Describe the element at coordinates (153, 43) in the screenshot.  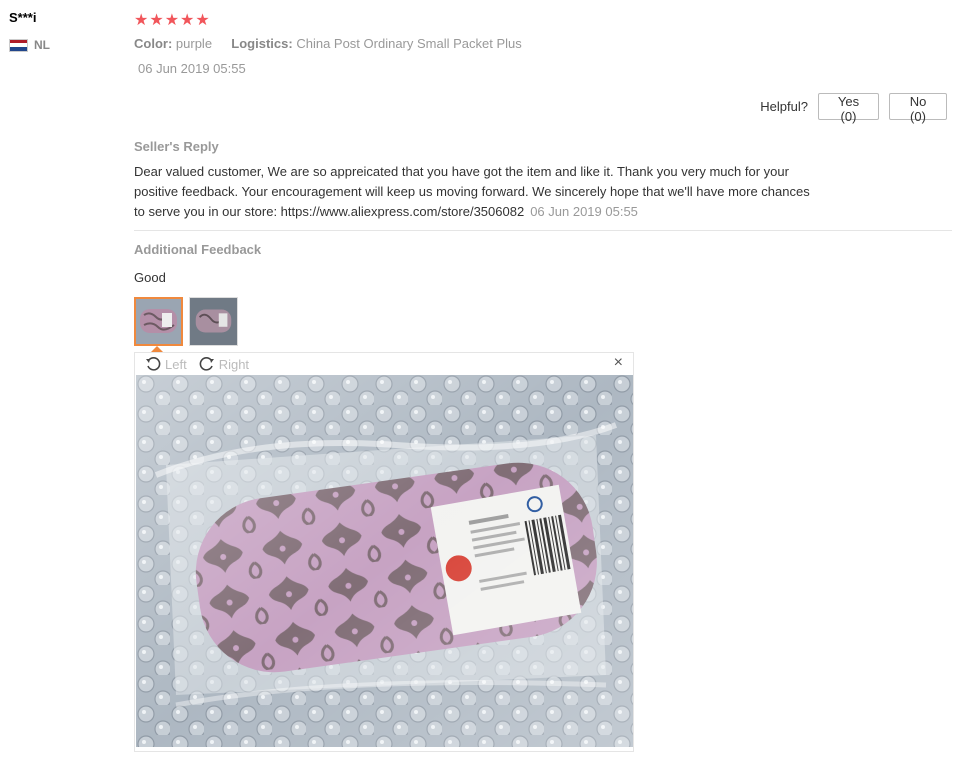
I see `color-label: Color:` at that location.